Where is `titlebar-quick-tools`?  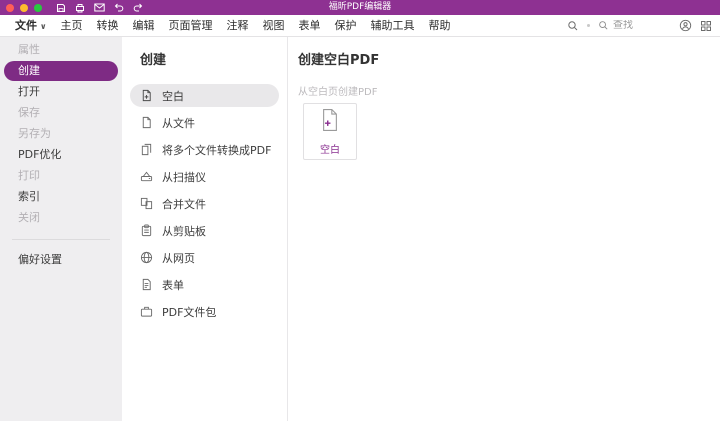 titlebar-quick-tools is located at coordinates (99, 8).